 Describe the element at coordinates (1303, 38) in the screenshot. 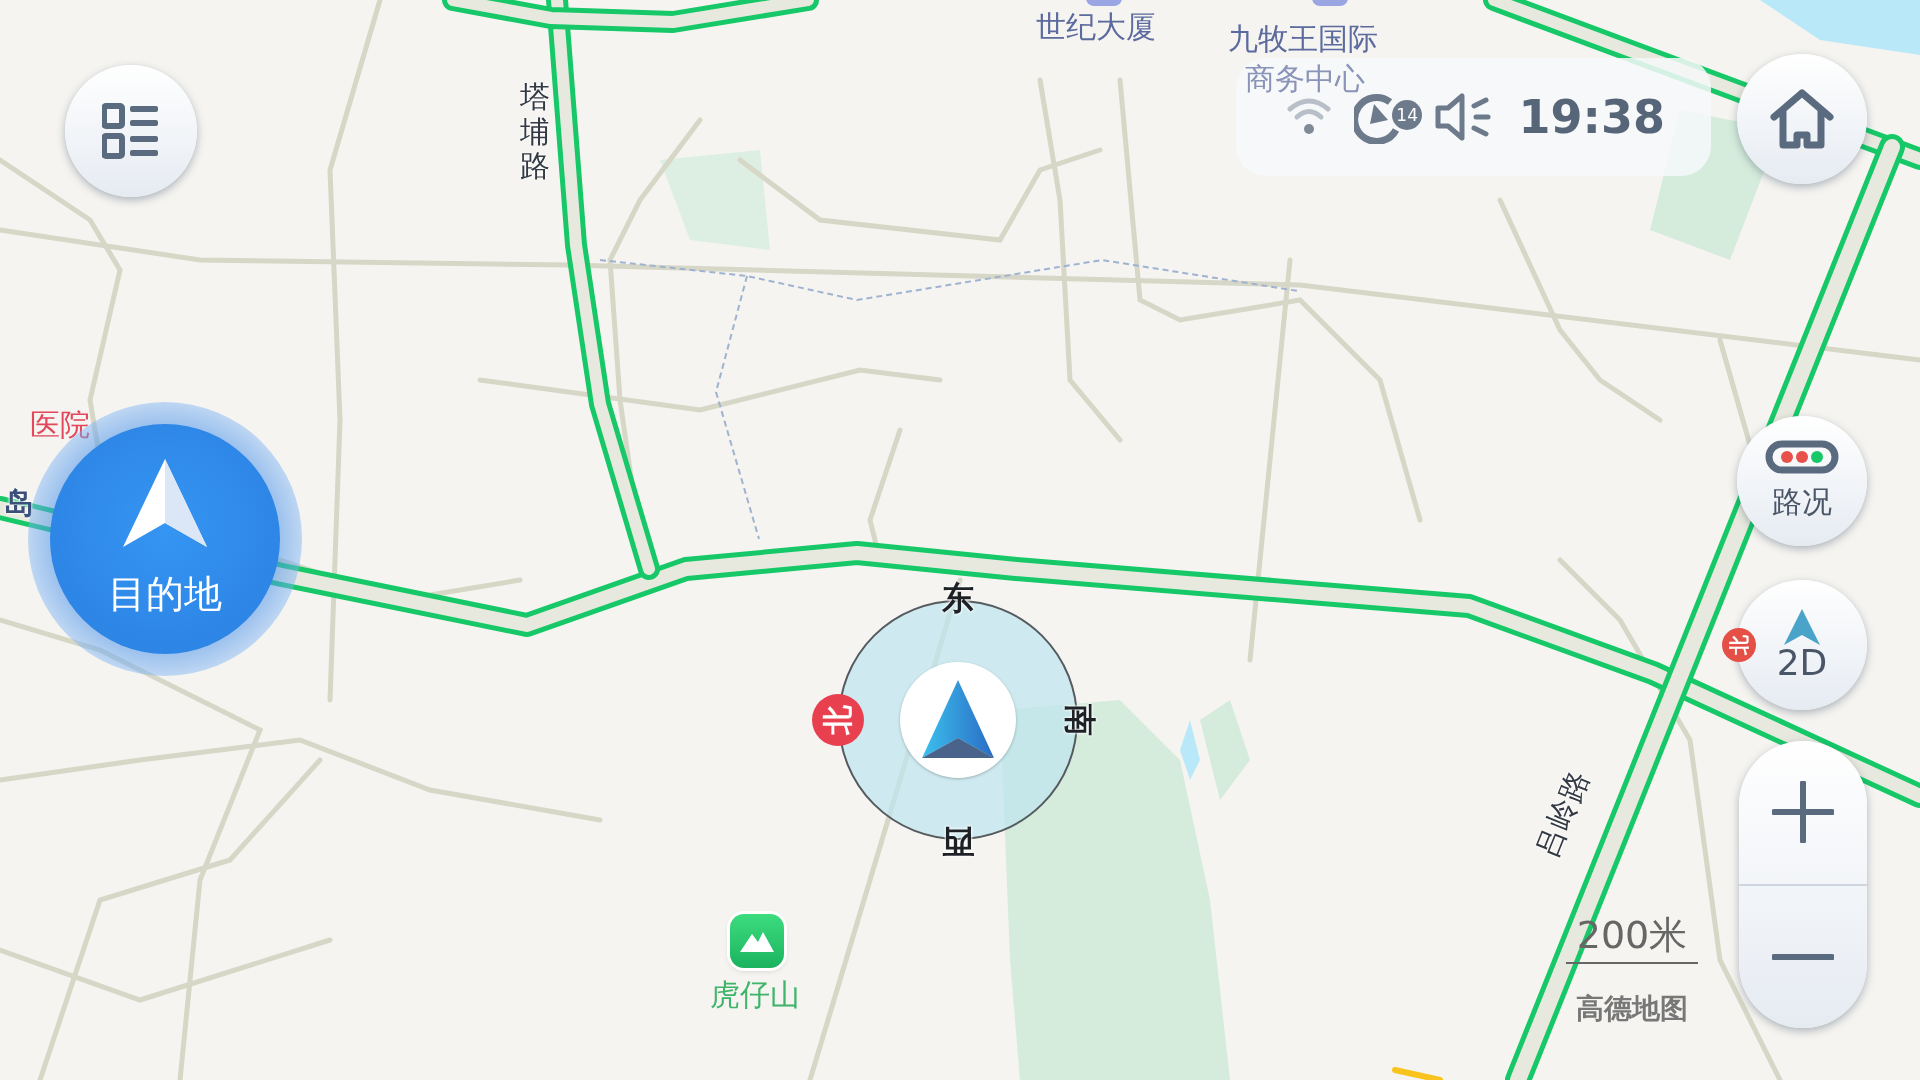

I see `place-label: 九牧王国际` at that location.